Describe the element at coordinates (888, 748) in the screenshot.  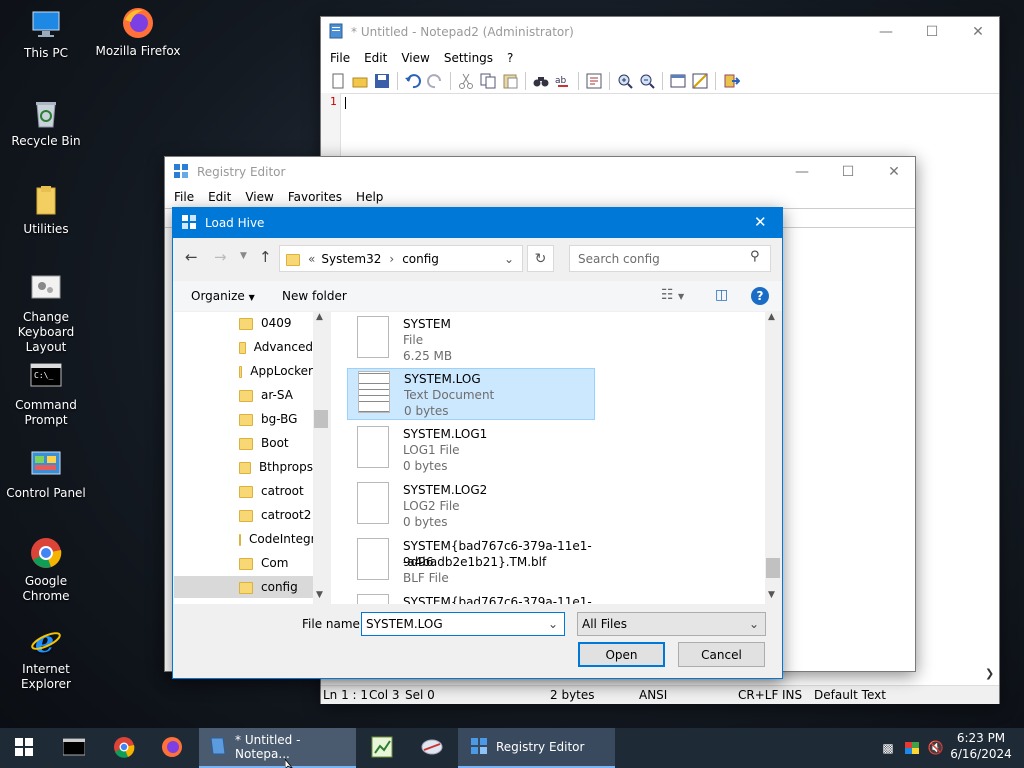
I see `tray-network-icon: ▩` at that location.